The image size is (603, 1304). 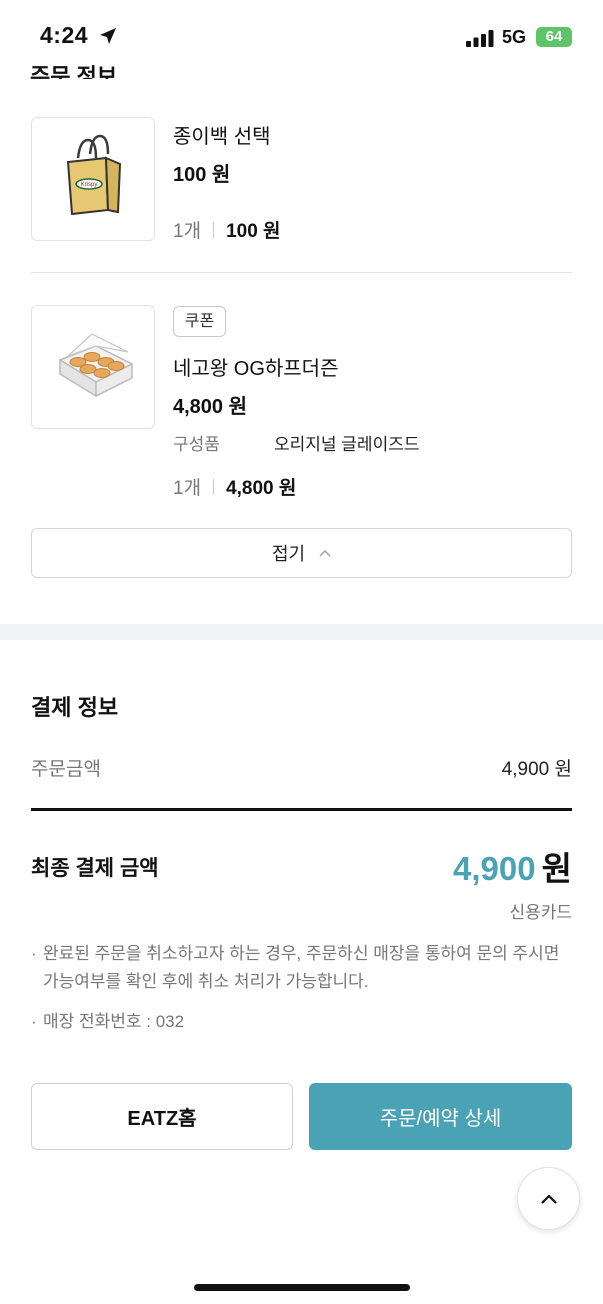 I want to click on item-name: 종이백 선택, so click(x=222, y=137).